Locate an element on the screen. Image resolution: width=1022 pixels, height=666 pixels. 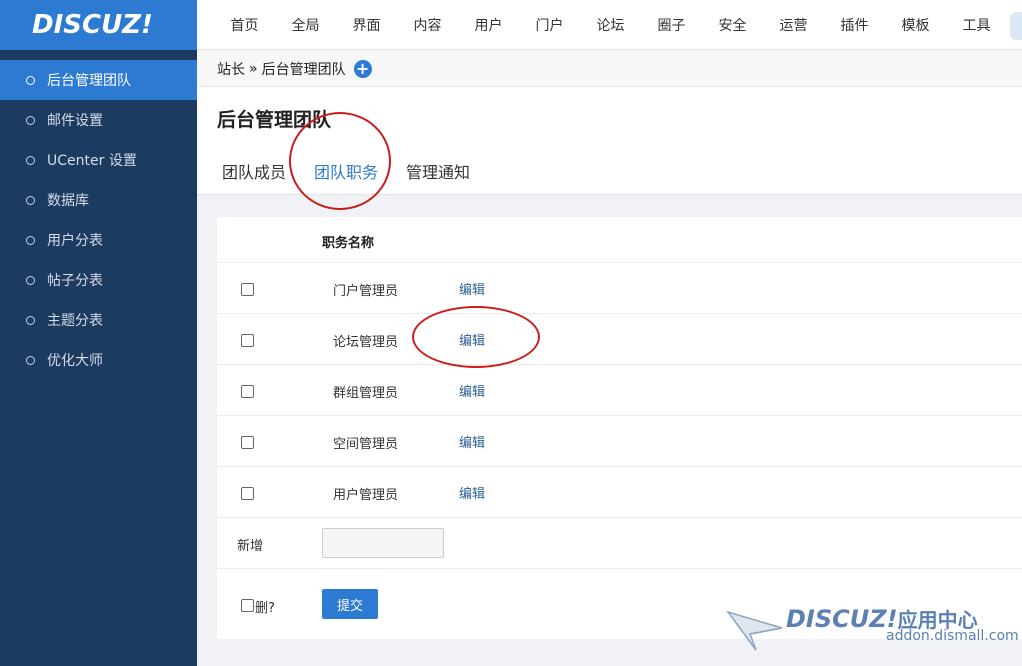
nav-portal: 门户 is located at coordinates (549, 25).